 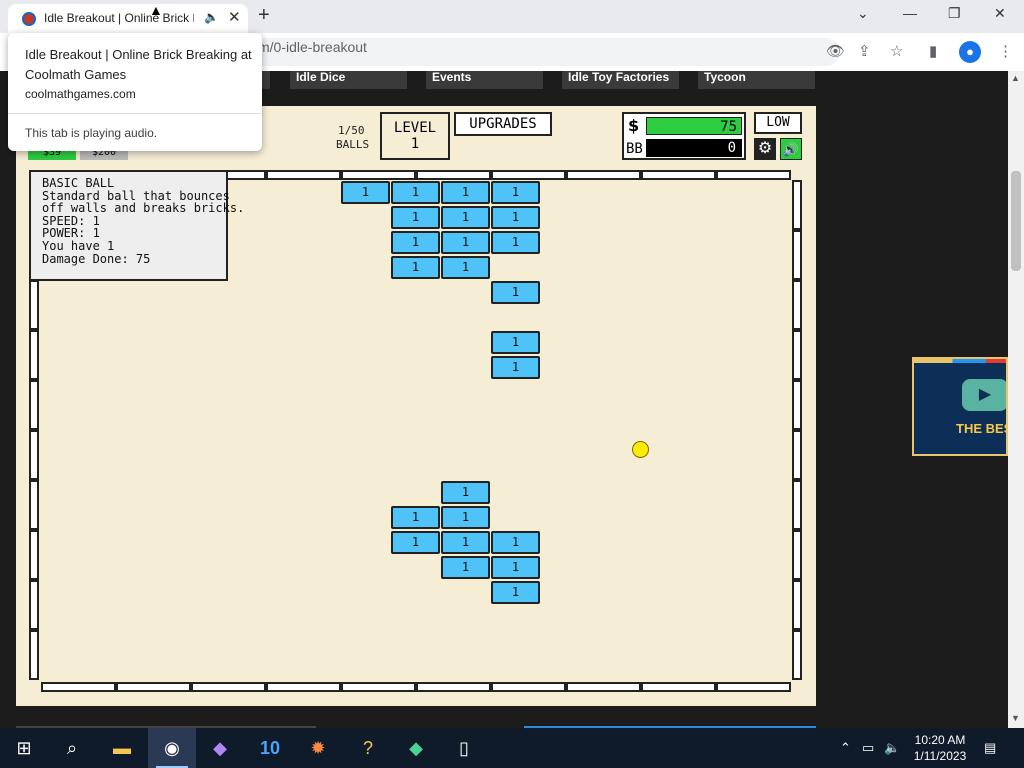 What do you see at coordinates (1016, 221) in the screenshot?
I see `scroll-thumb` at bounding box center [1016, 221].